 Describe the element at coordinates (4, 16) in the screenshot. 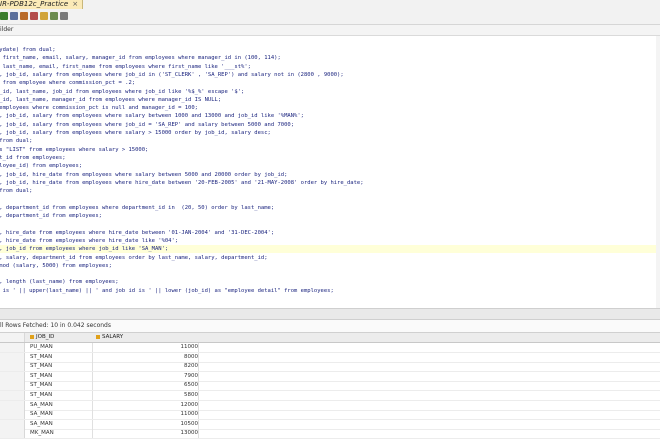

I see `run-statement-icon` at that location.